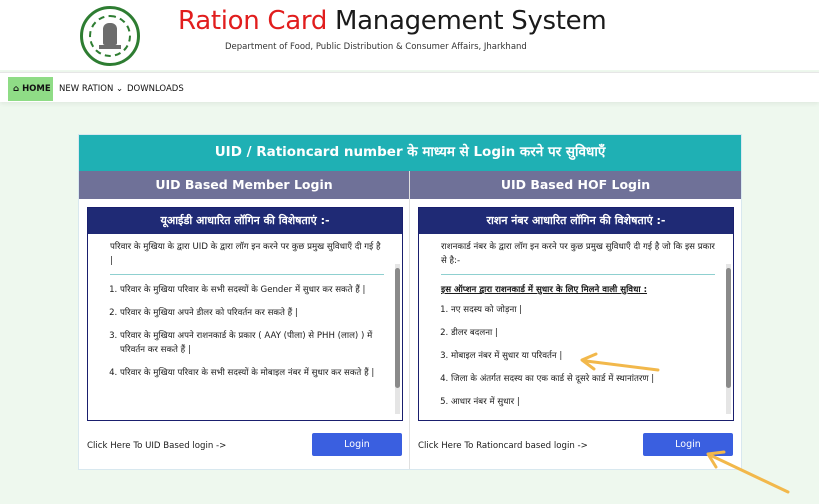 The height and width of the screenshot is (504, 819). Describe the element at coordinates (576, 221) in the screenshot. I see `ration-features-title: राशन नंबर आधारित लॉगिन की विशेषताएं :-` at that location.